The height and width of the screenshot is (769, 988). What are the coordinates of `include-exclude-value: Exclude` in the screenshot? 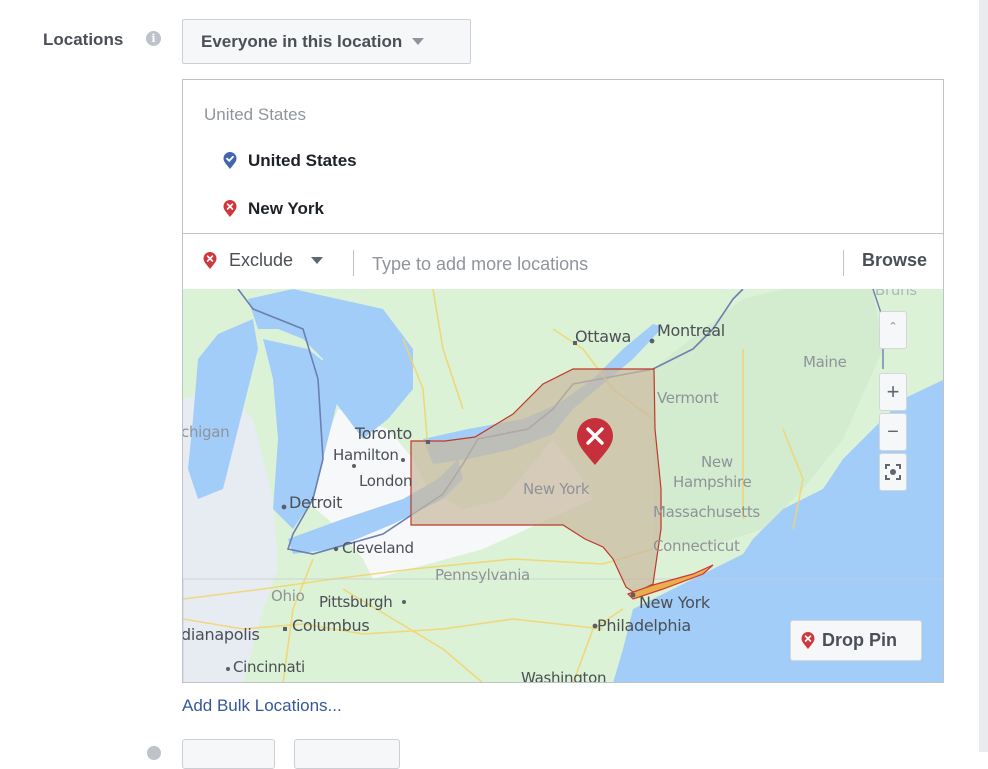 It's located at (261, 260).